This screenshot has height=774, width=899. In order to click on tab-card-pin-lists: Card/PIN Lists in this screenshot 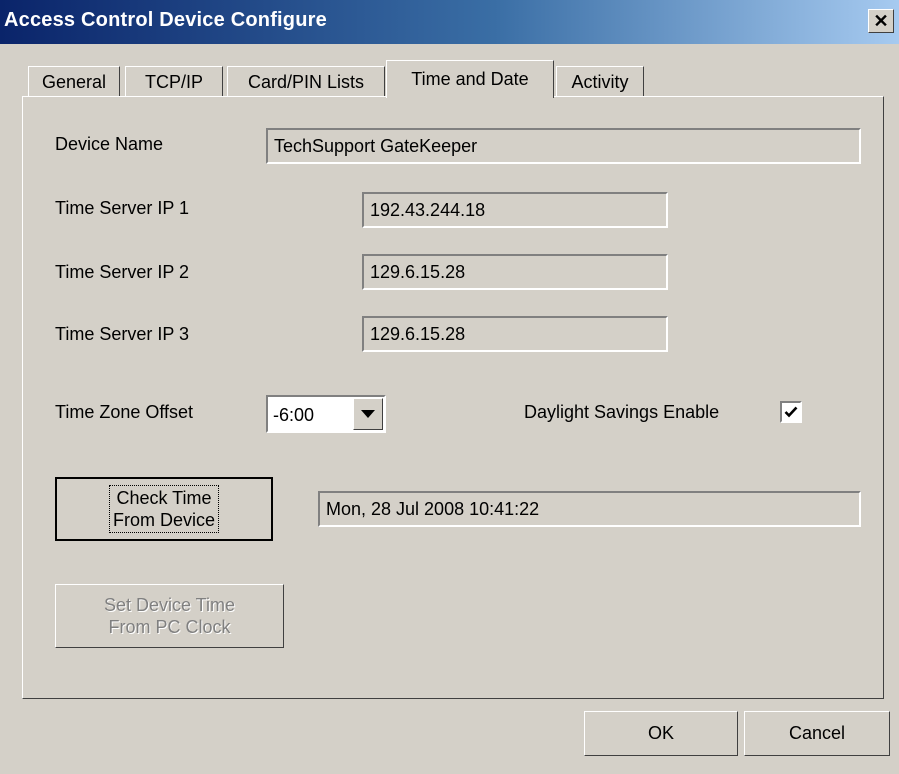, I will do `click(306, 82)`.